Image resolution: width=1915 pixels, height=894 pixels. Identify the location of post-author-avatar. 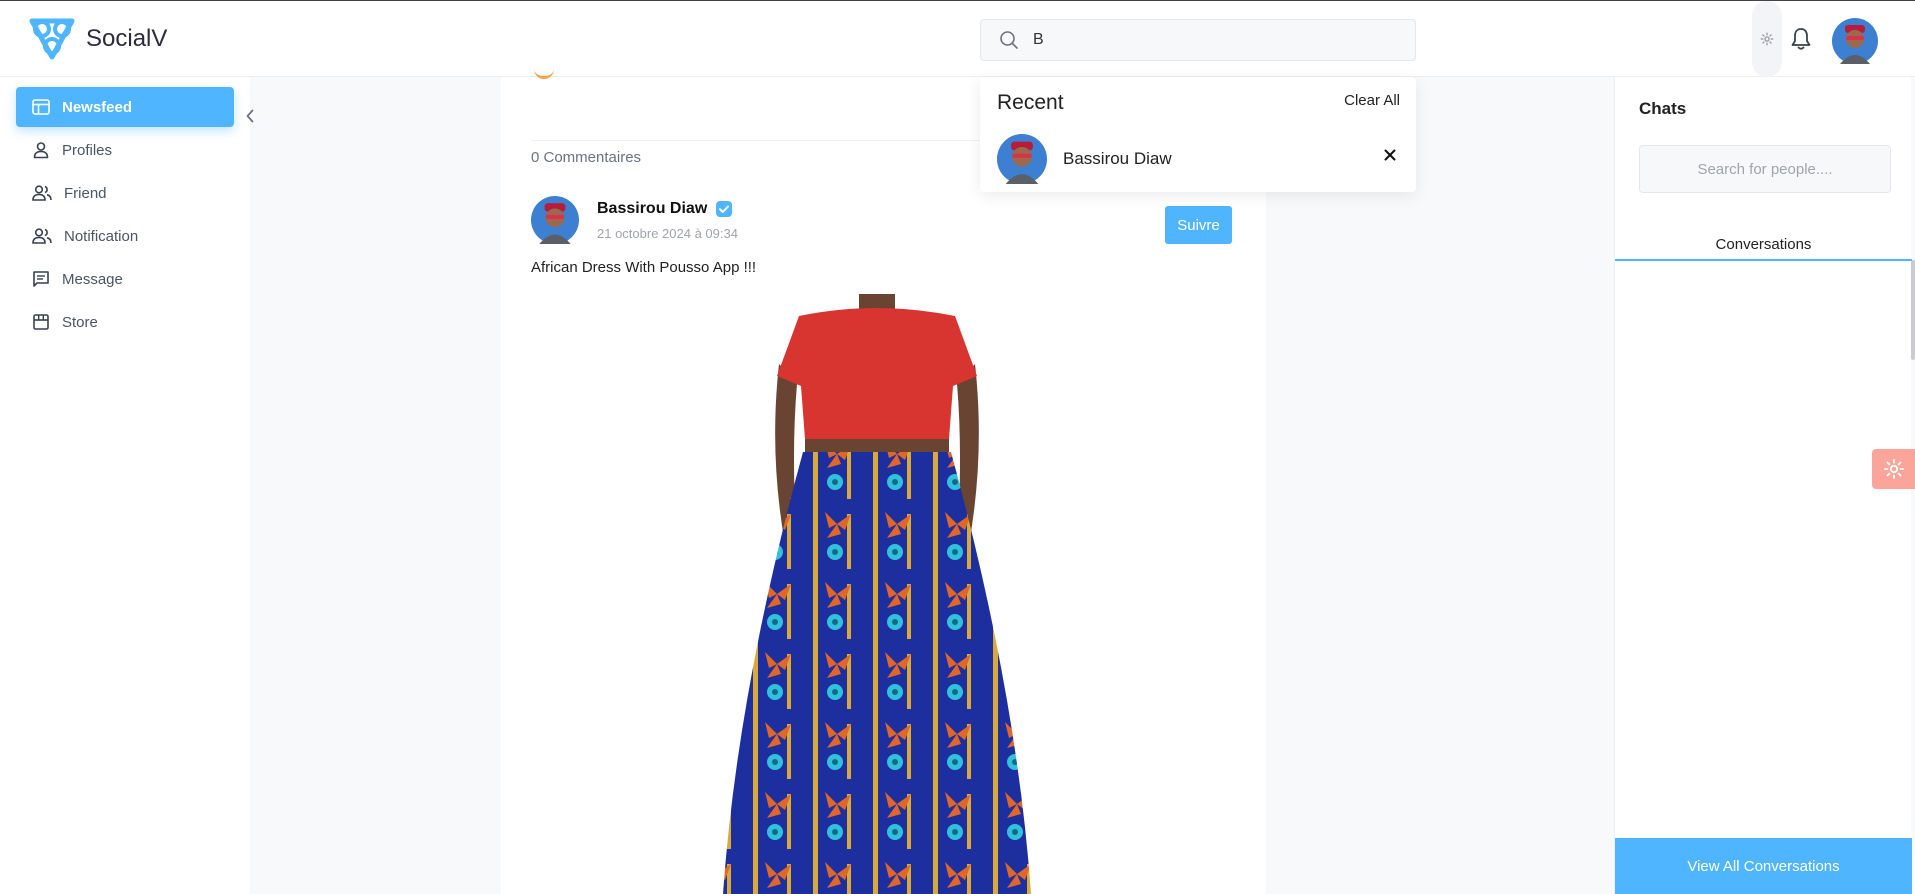
(555, 220).